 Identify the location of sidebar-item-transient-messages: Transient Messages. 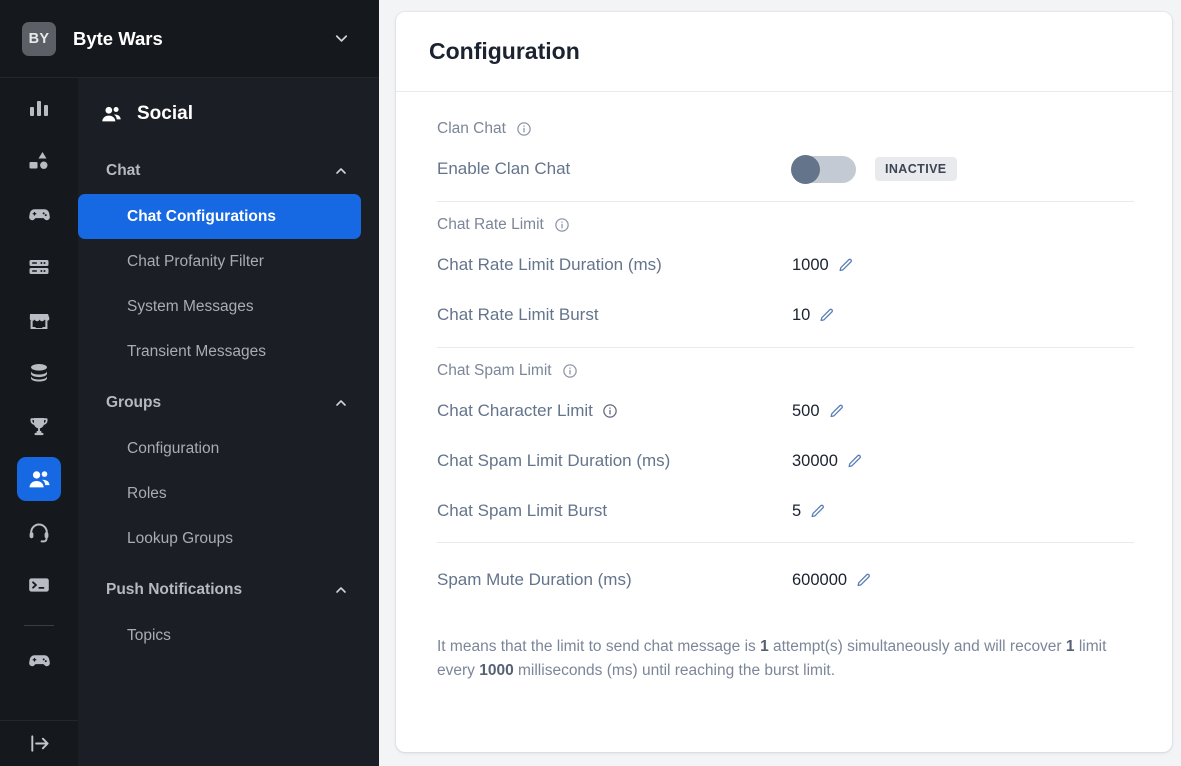
(219, 351).